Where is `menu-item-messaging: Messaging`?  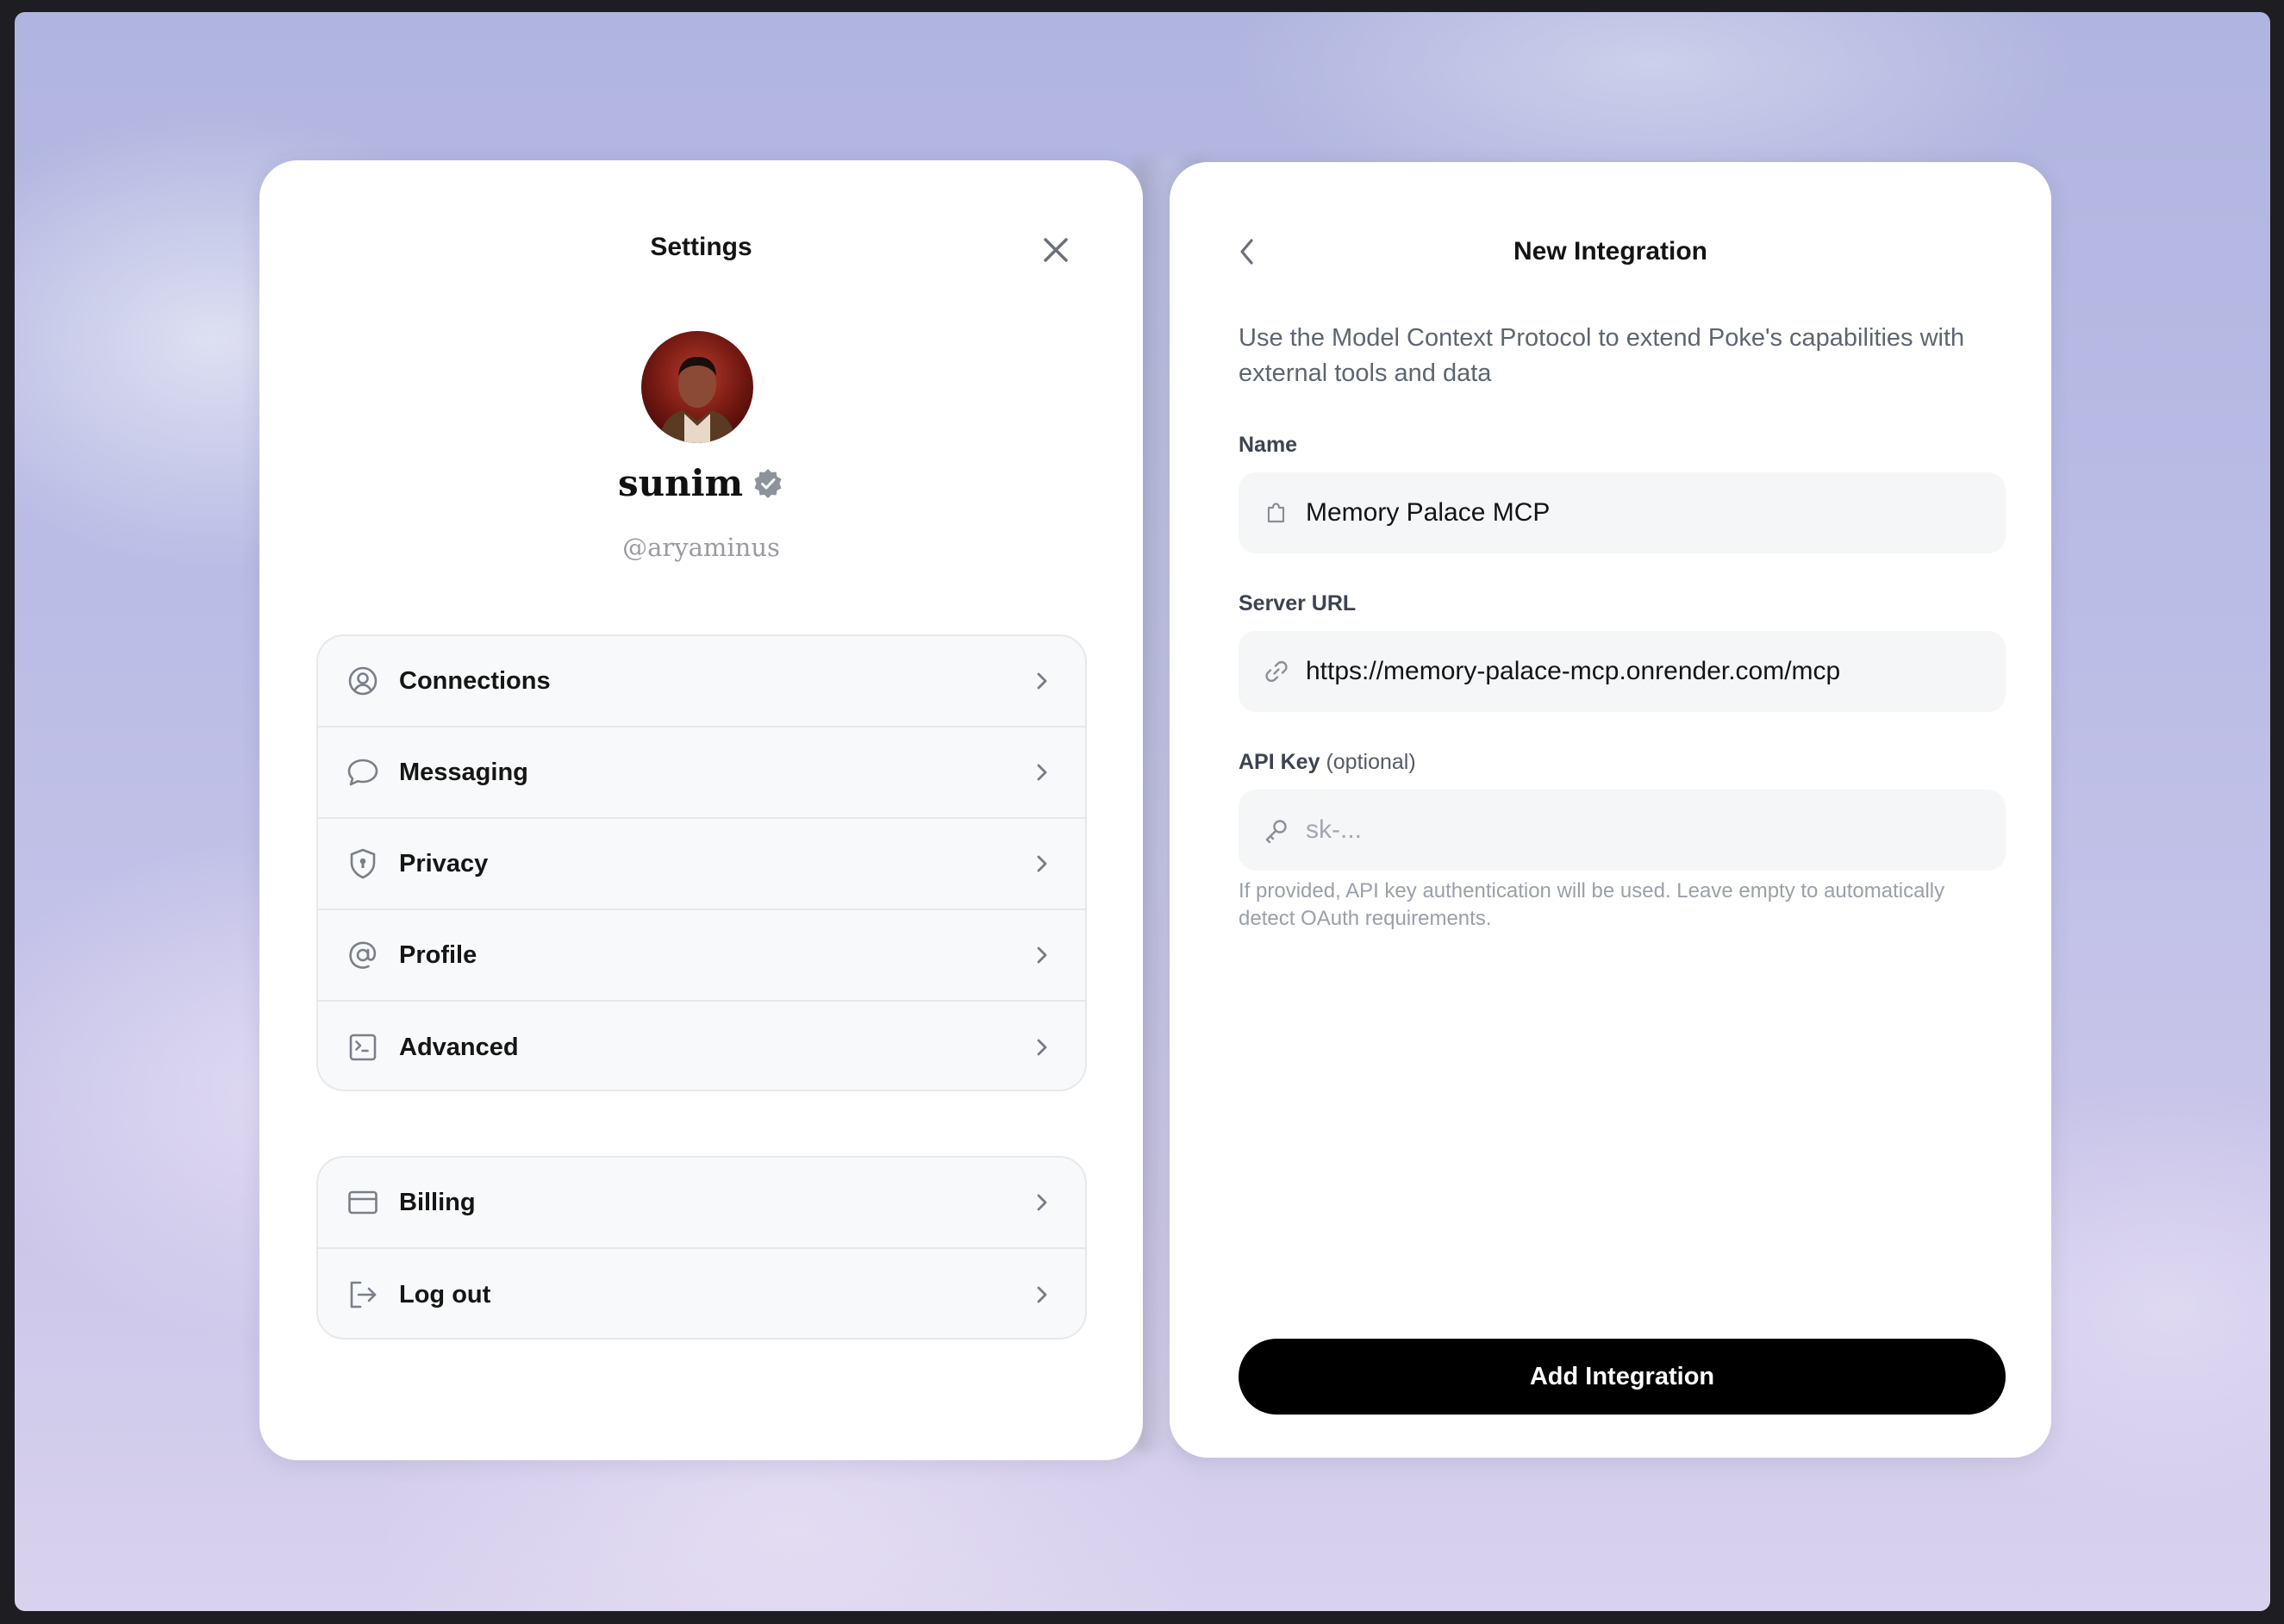
menu-item-messaging: Messaging is located at coordinates (701, 773).